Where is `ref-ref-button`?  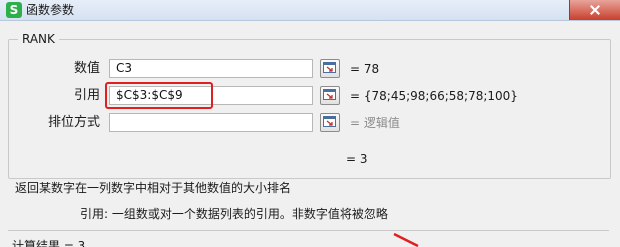 ref-ref-button is located at coordinates (330, 95).